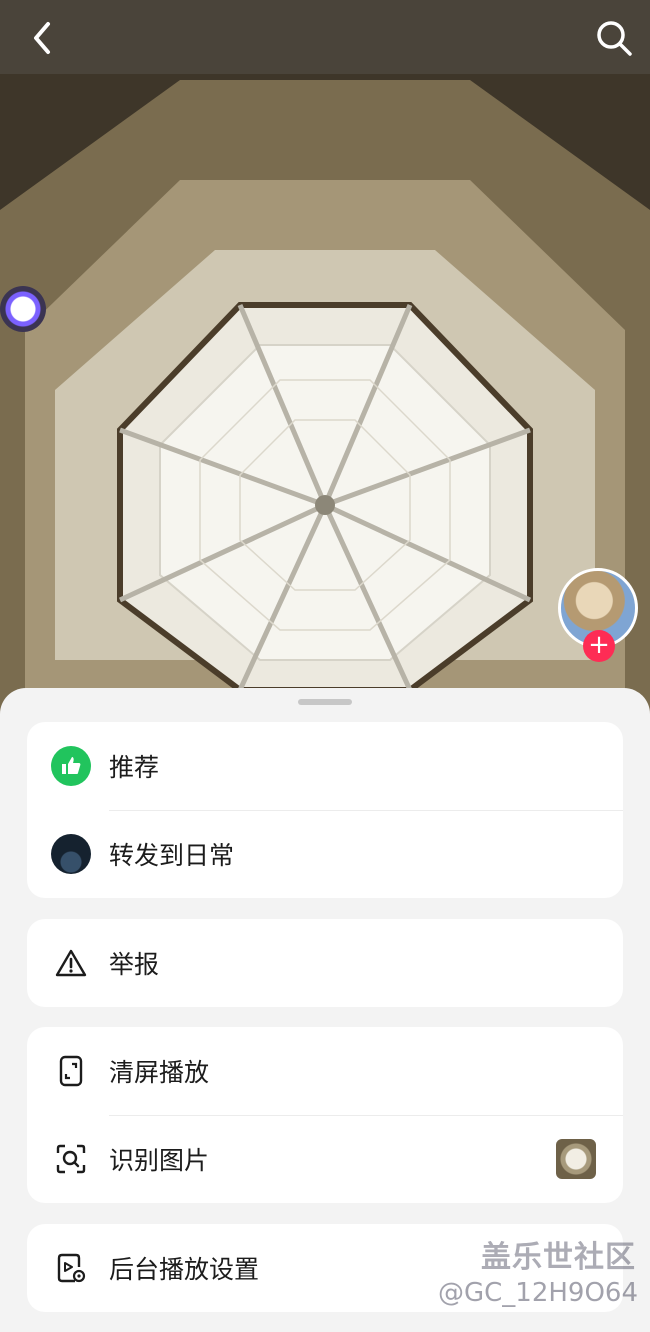 This screenshot has height=1332, width=650. What do you see at coordinates (599, 646) in the screenshot?
I see `follow-plus-icon: +` at bounding box center [599, 646].